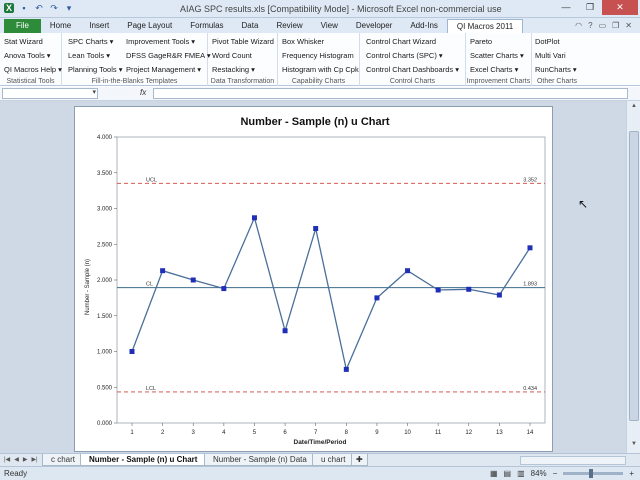 The height and width of the screenshot is (480, 640). I want to click on tab-page-layout: Page Layout, so click(149, 26).